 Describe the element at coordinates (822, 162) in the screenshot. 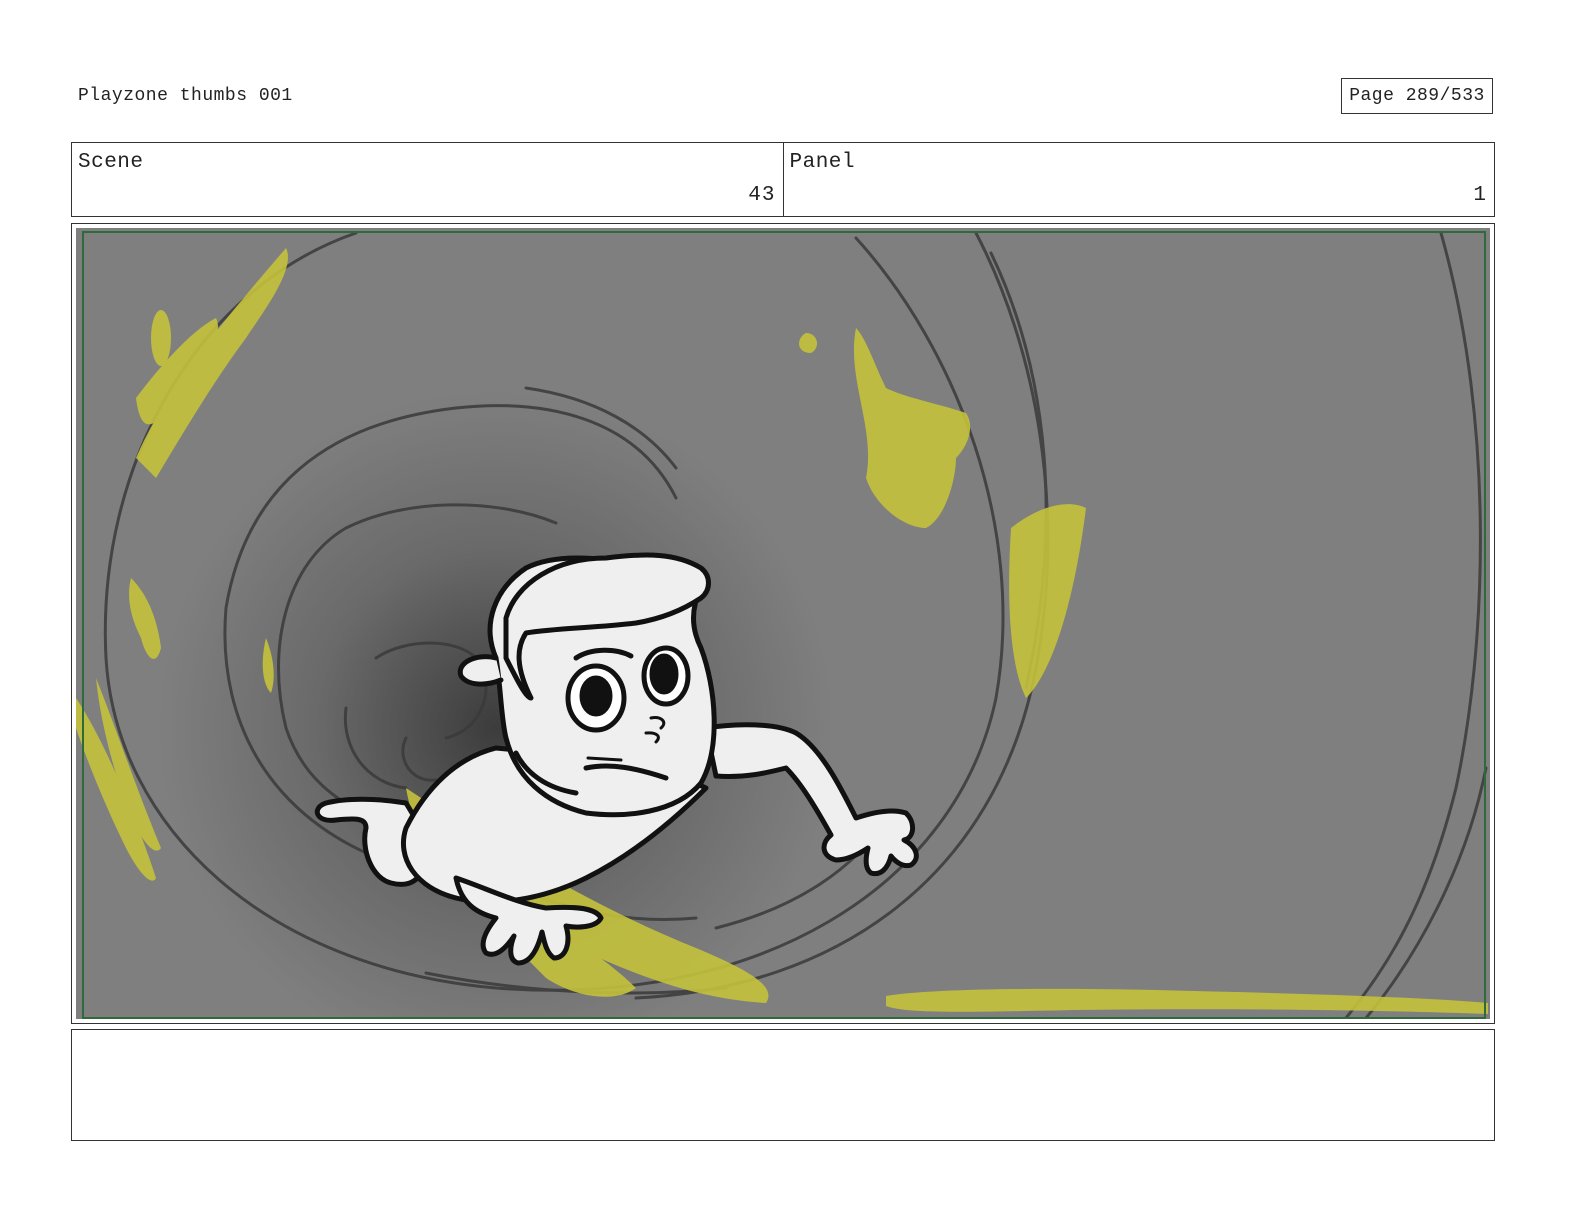

I see `panel-label: Panel` at that location.